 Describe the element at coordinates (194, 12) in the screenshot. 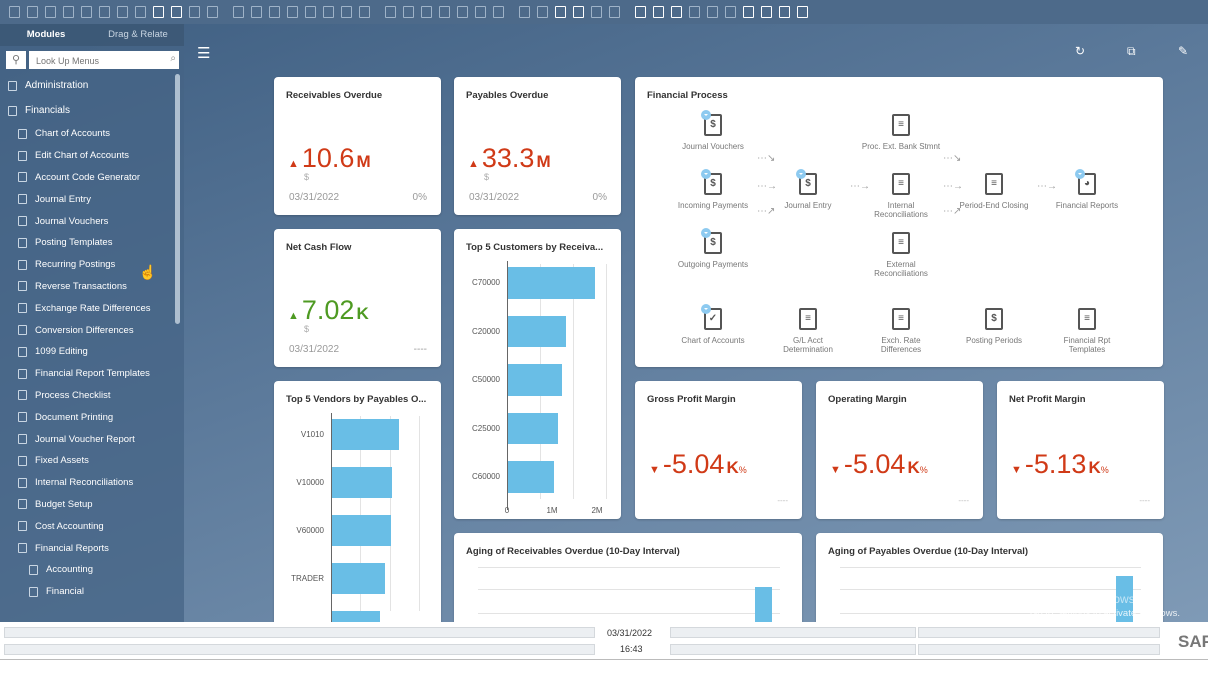

I see `find-icon` at that location.